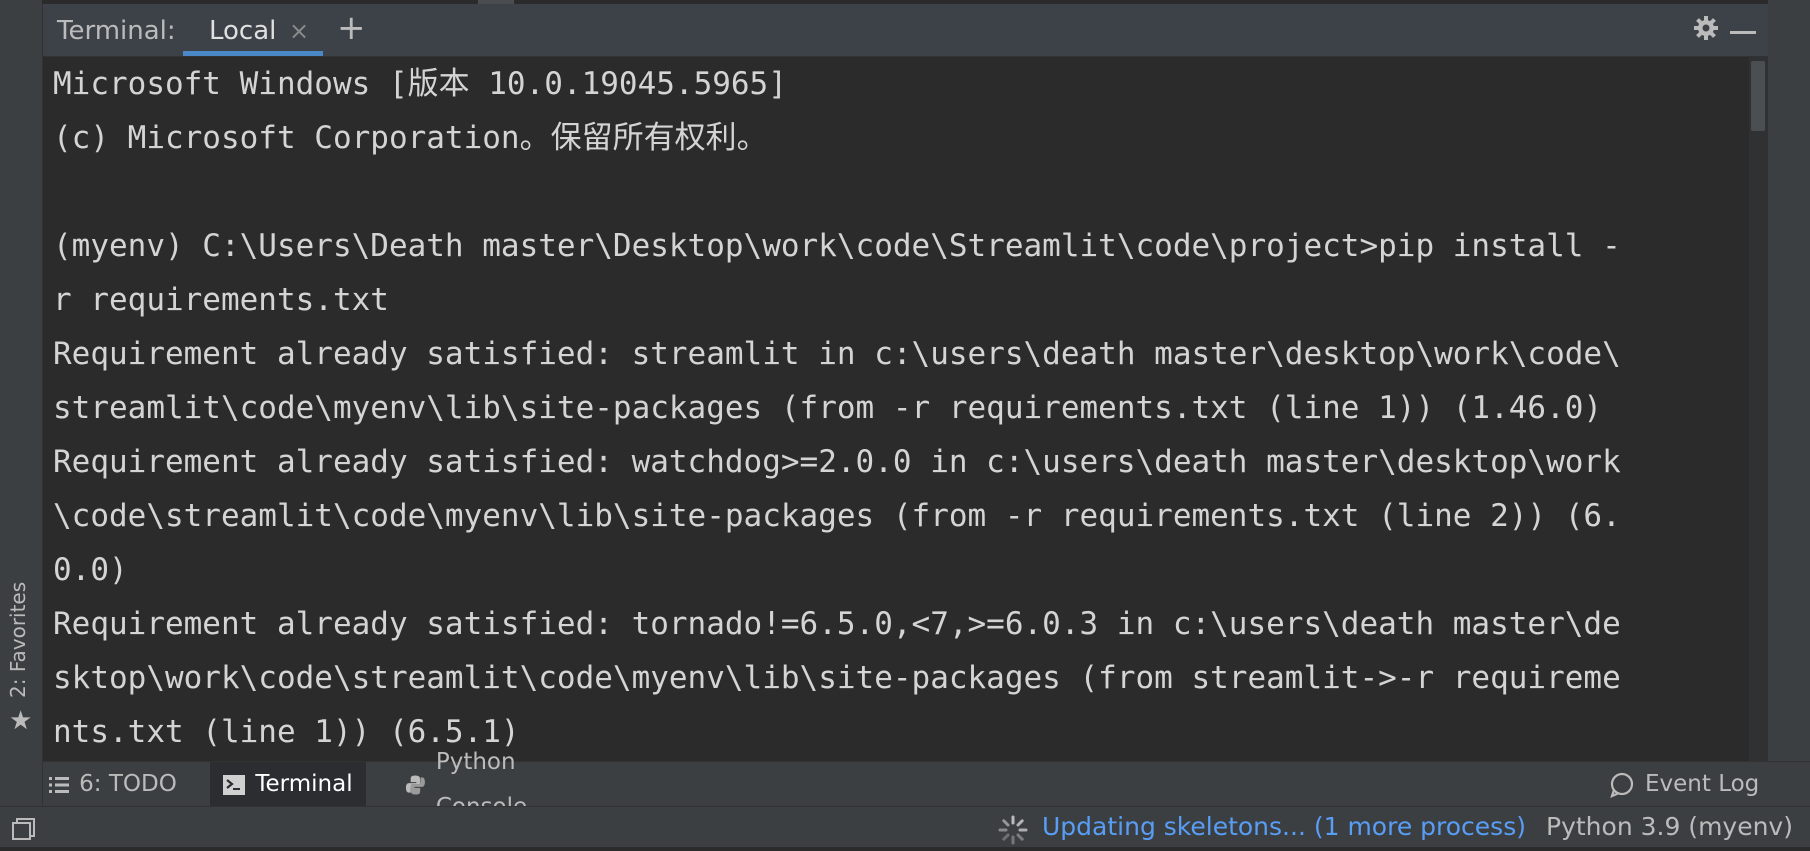 This screenshot has width=1810, height=851. I want to click on event-log-button: Event Log, so click(1694, 784).